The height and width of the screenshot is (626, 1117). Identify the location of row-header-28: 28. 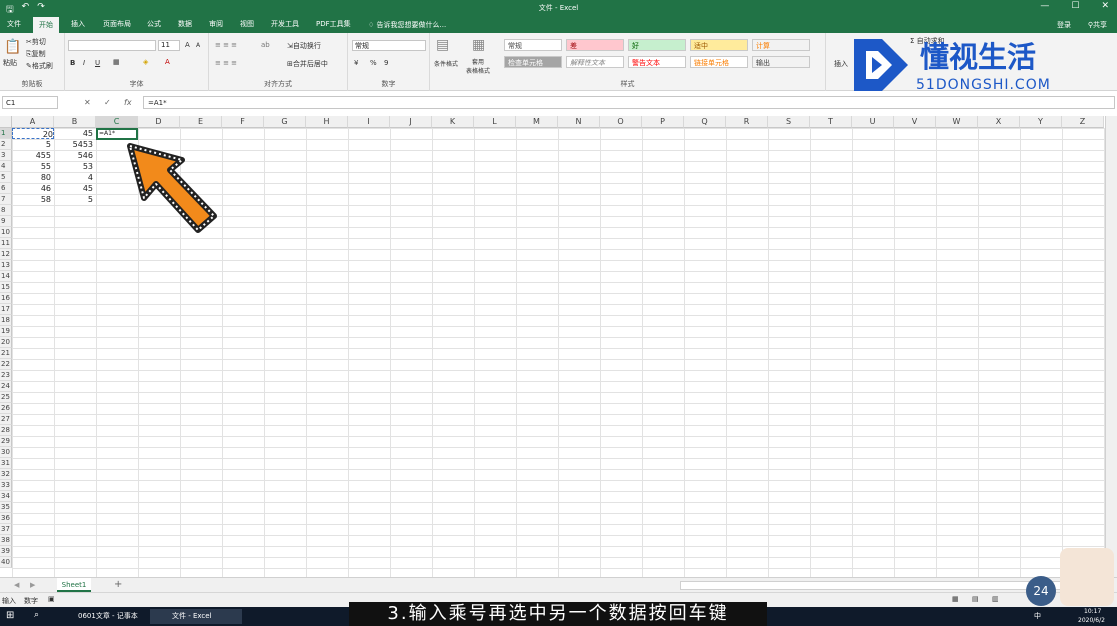
(6, 430).